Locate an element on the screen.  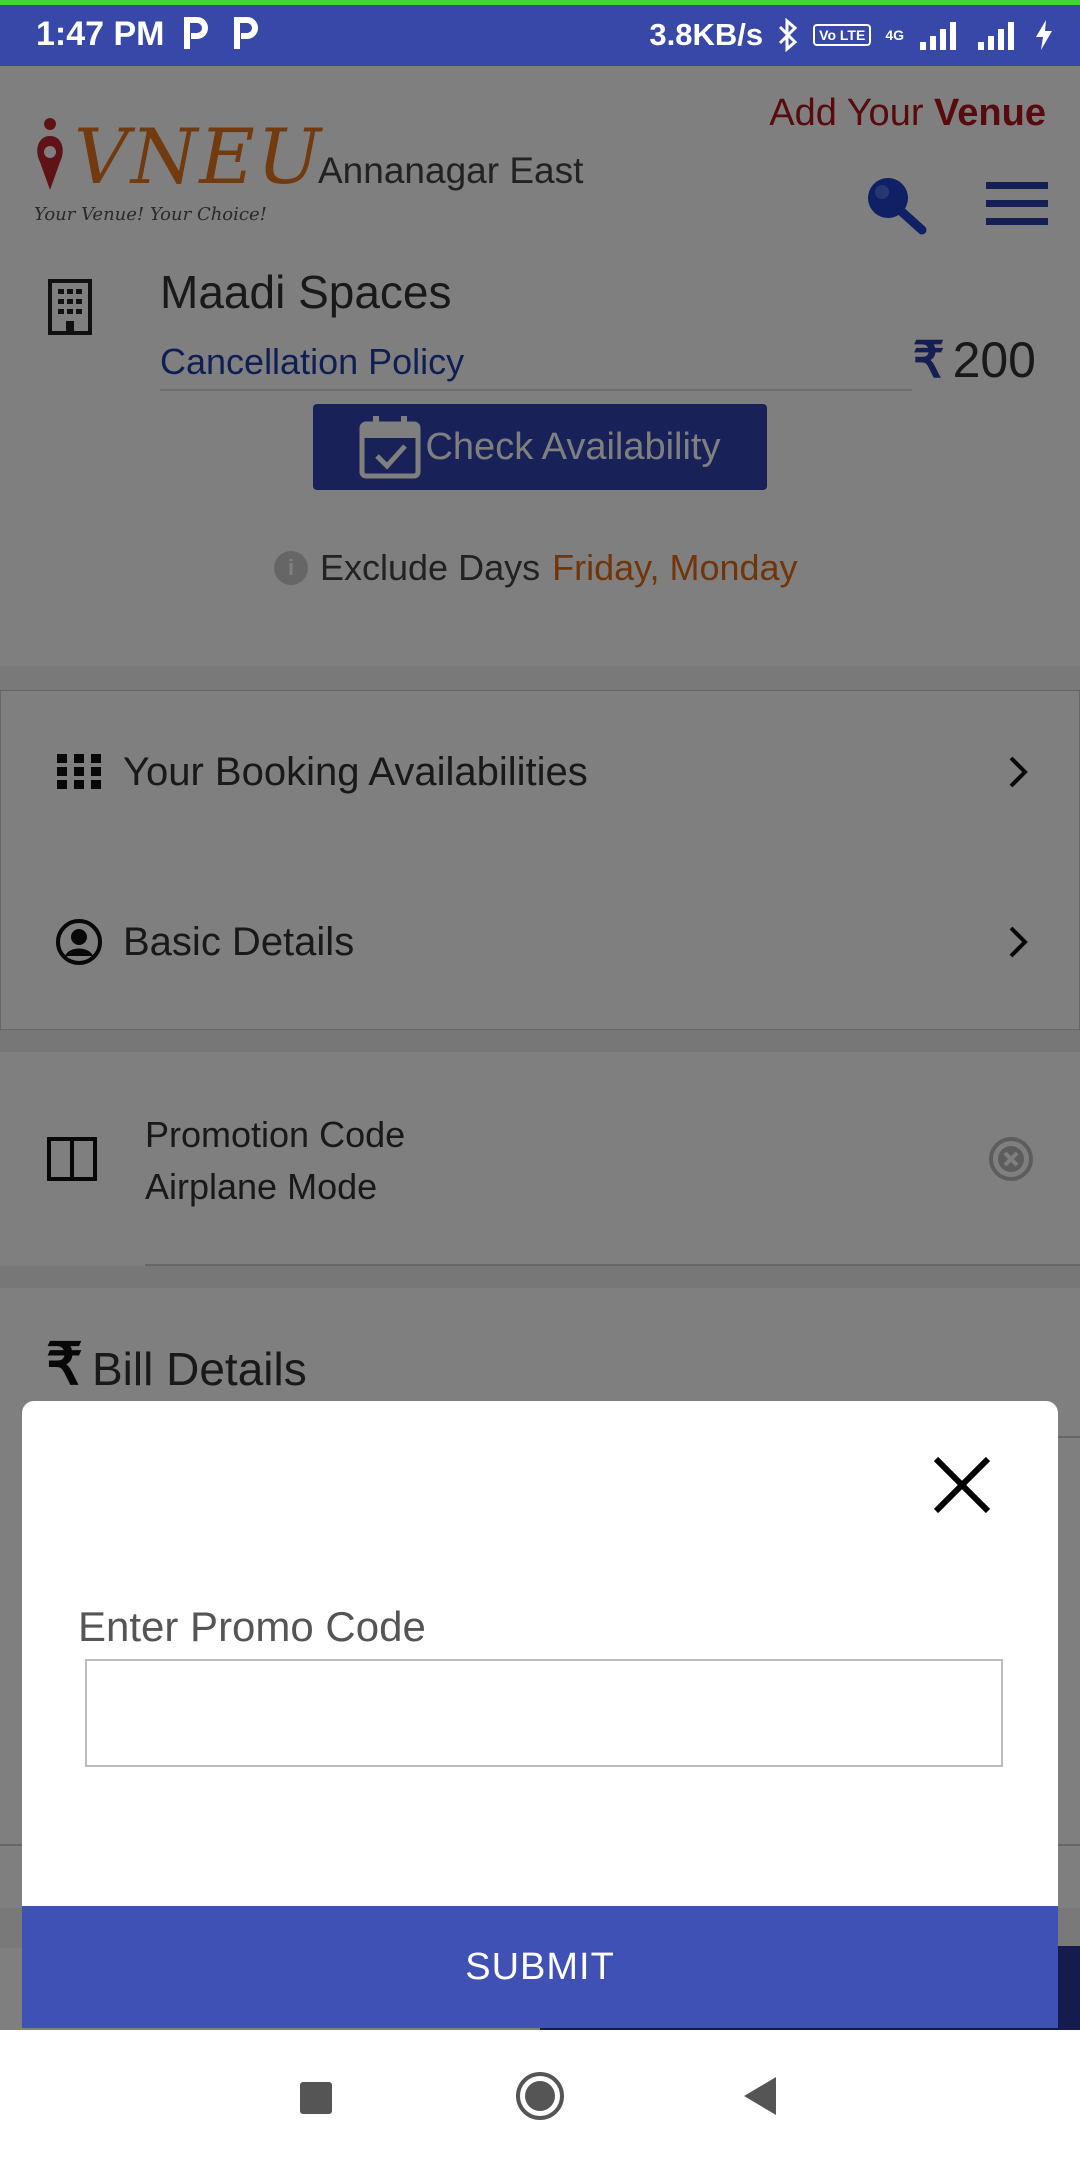
back-icon is located at coordinates (760, 2096).